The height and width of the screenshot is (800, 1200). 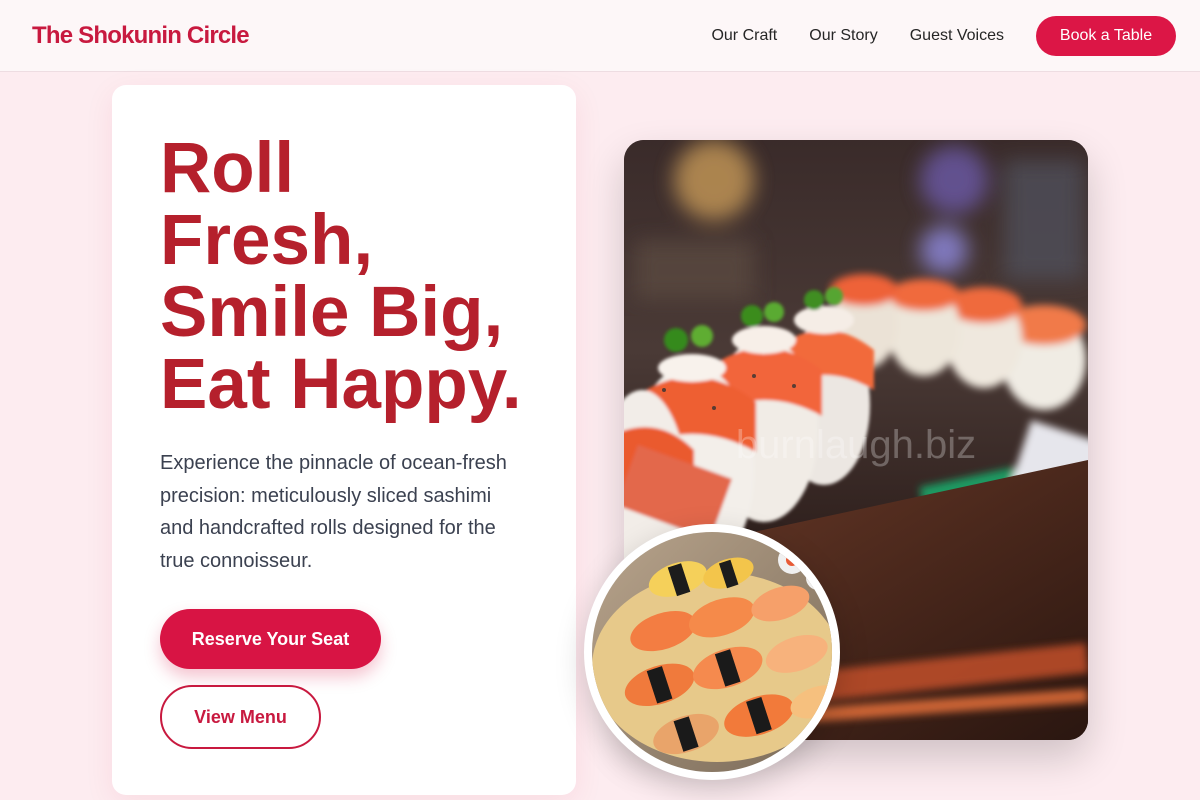 I want to click on nigiri-inset-photo, so click(x=712, y=652).